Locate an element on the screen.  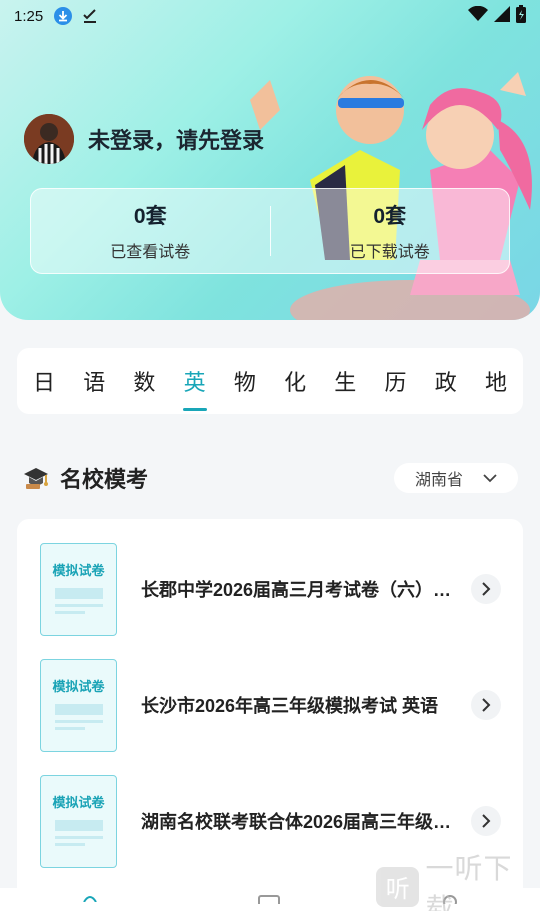
tab-subject-politics: 政 is located at coordinates (446, 381).